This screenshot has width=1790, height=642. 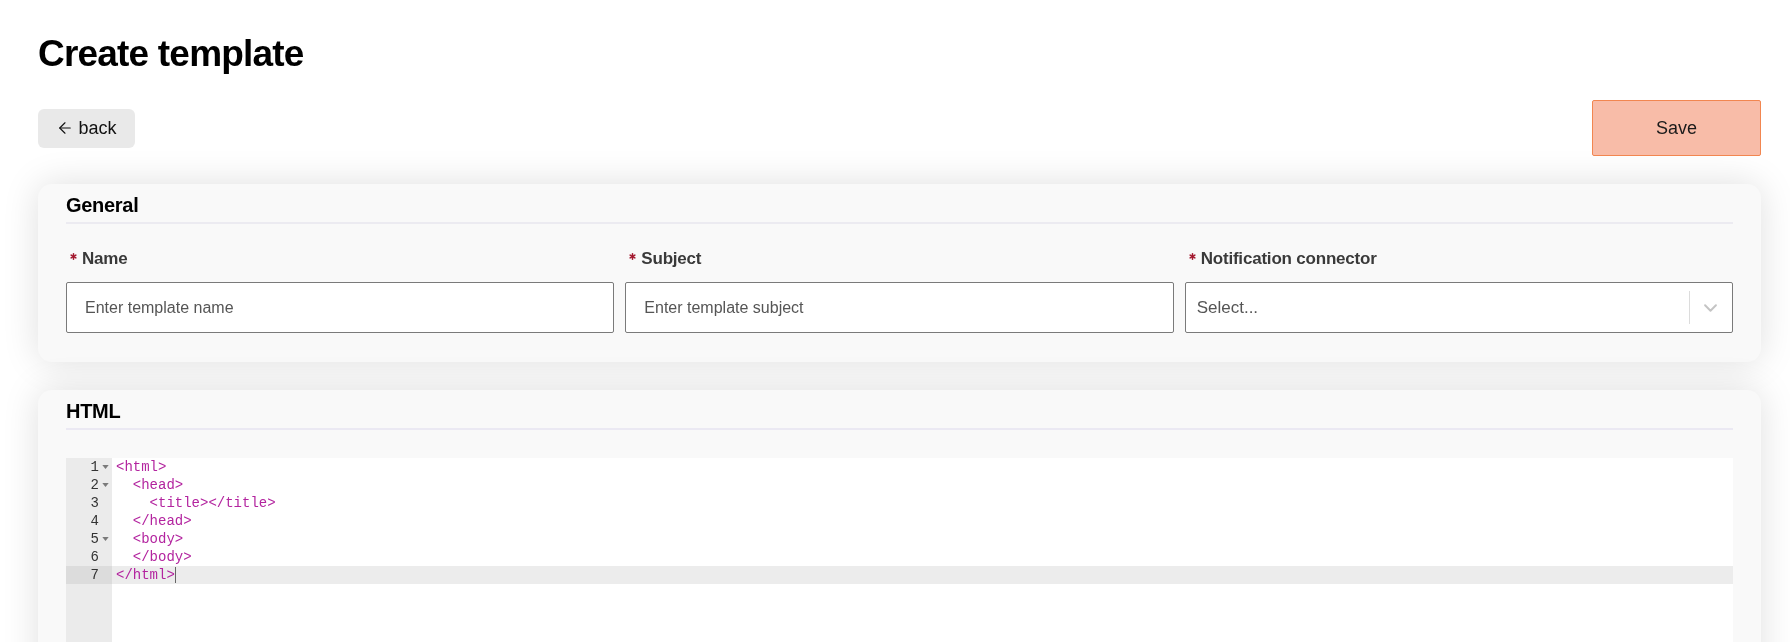 I want to click on code-line: <head>, so click(x=157, y=485).